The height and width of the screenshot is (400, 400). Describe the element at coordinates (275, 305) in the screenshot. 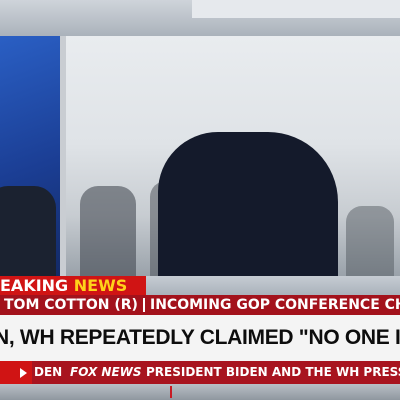

I see `speaker-title: INCOMING GOP CONFERENCE CHAIR` at that location.